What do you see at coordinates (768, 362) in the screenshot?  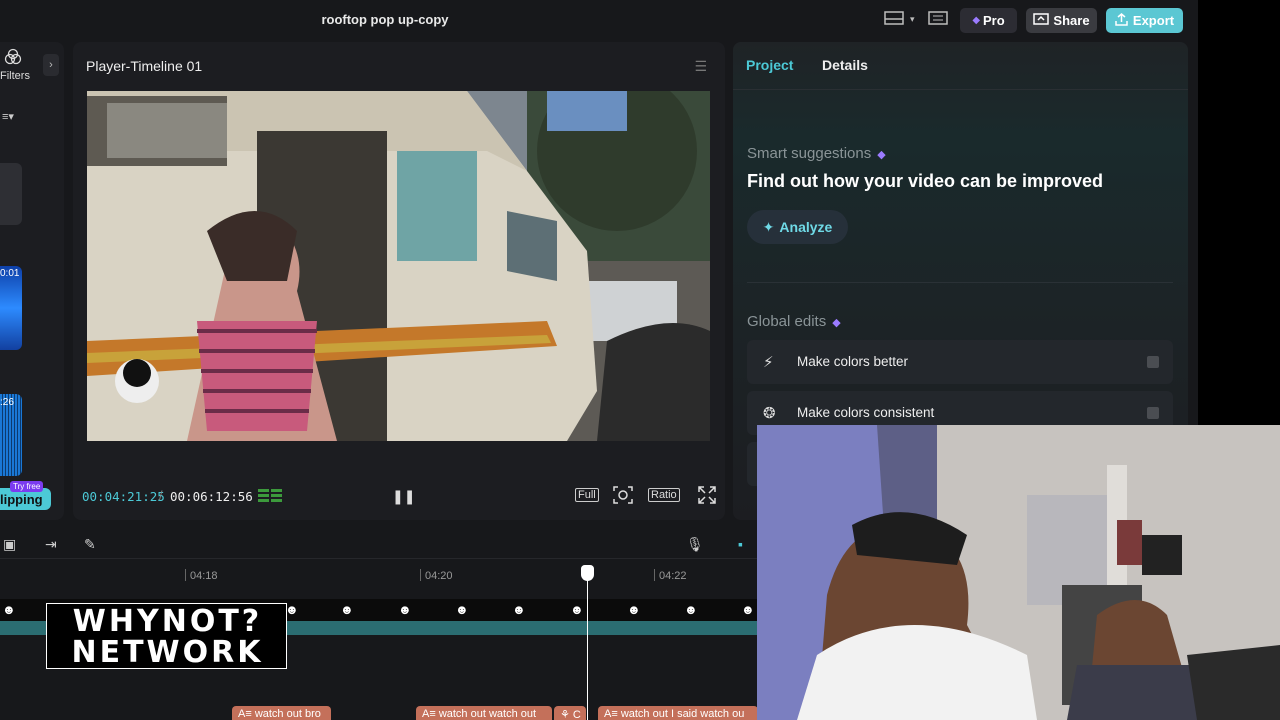 I see `magic-wand-icon: ⚡` at bounding box center [768, 362].